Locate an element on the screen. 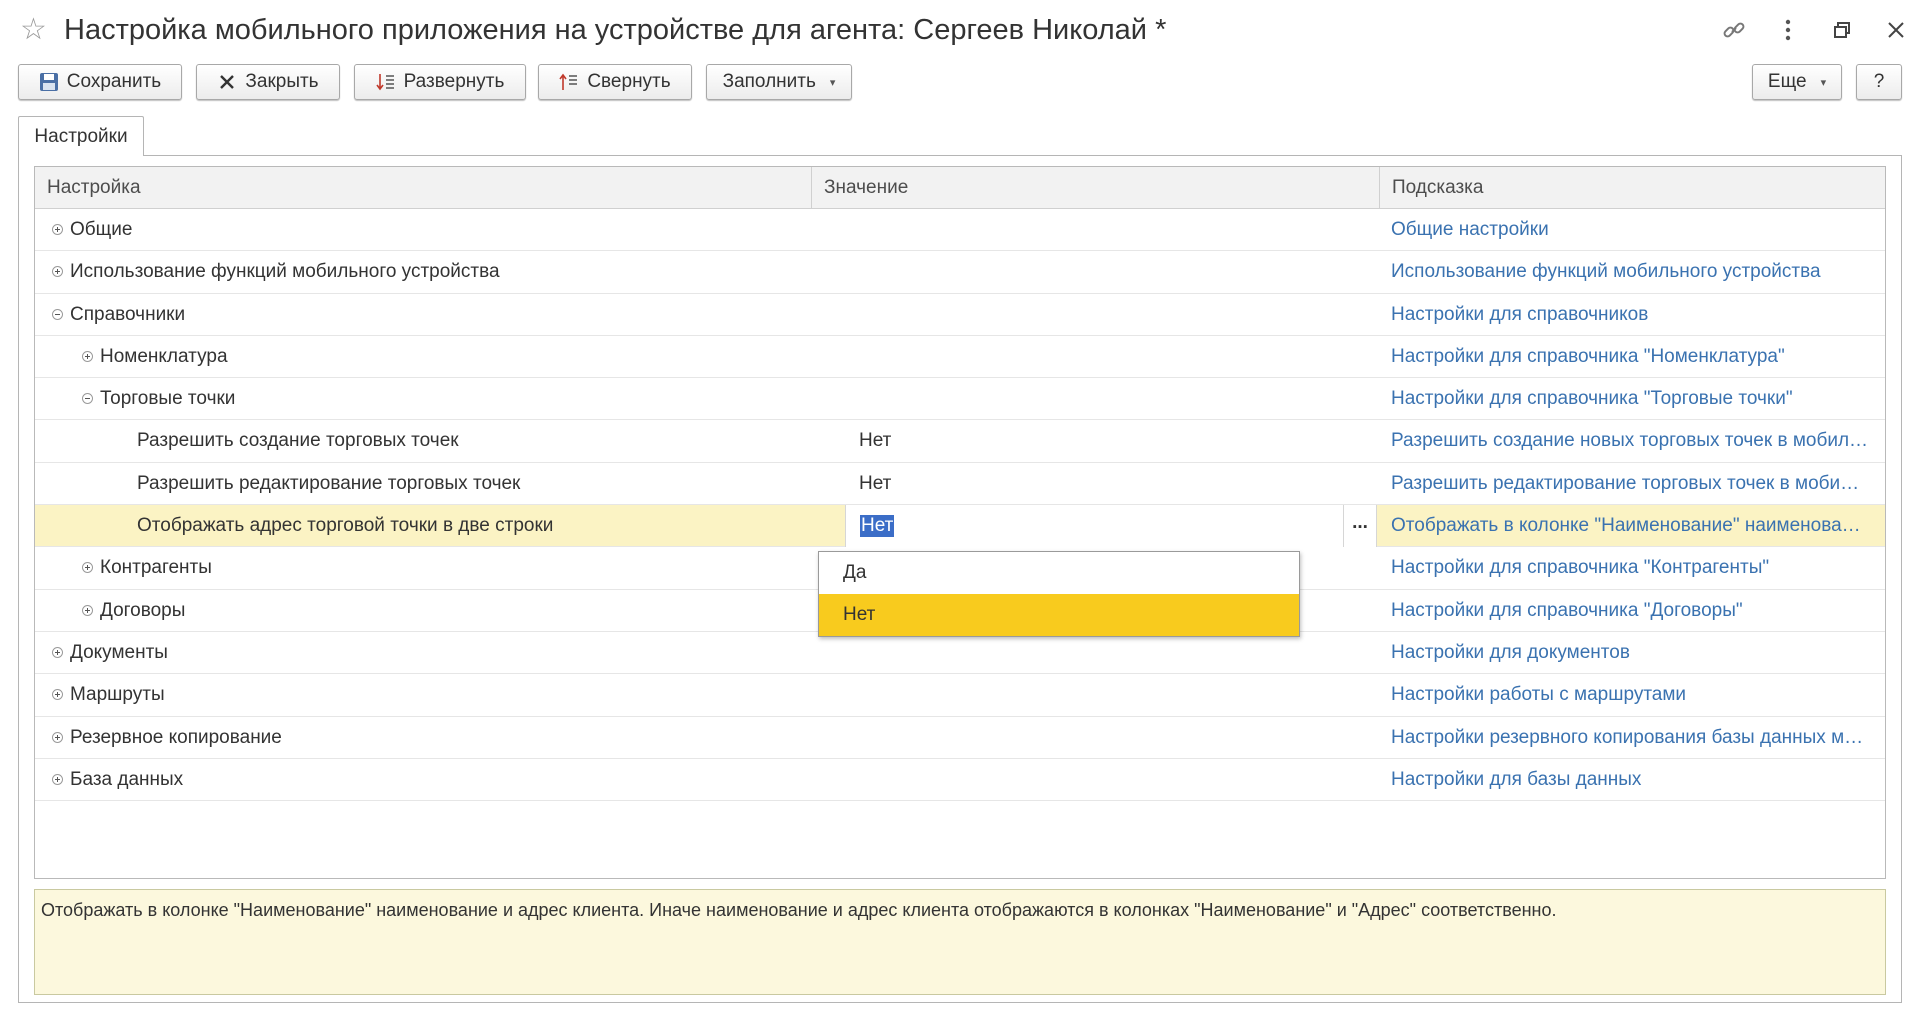 The width and height of the screenshot is (1920, 1013). expand-button: Развернуть is located at coordinates (440, 82).